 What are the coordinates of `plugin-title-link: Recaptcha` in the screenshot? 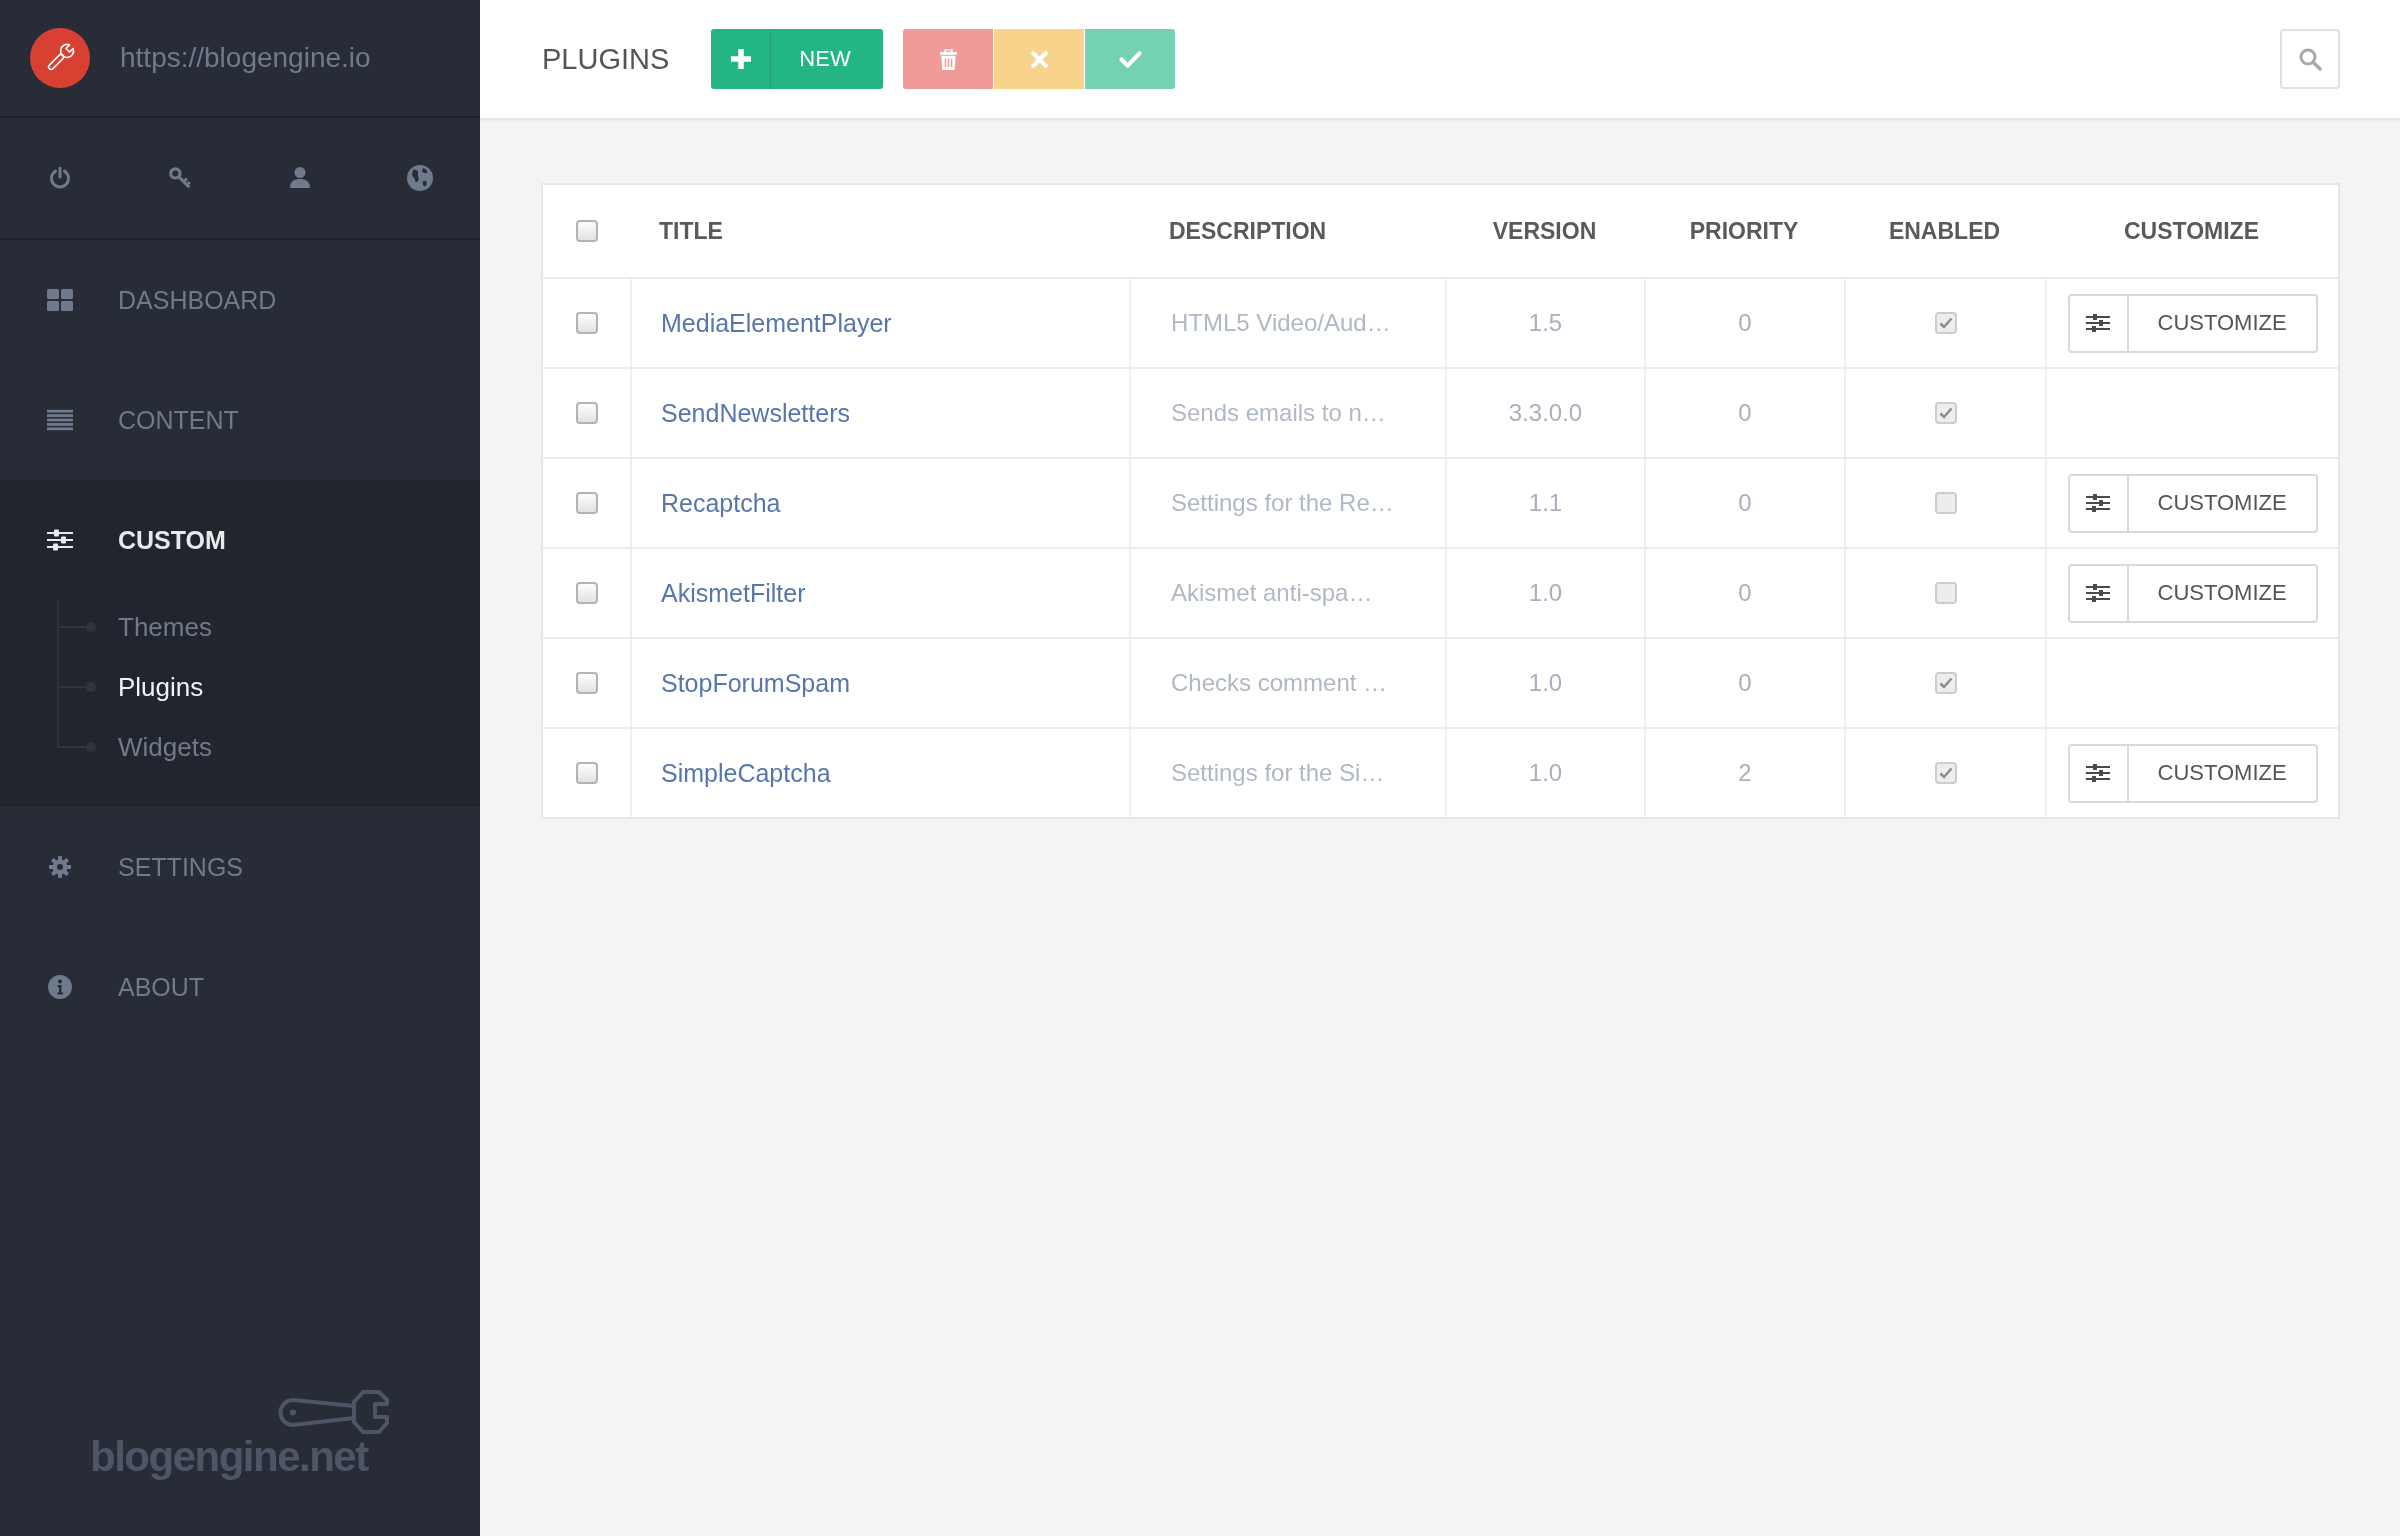 It's located at (721, 503).